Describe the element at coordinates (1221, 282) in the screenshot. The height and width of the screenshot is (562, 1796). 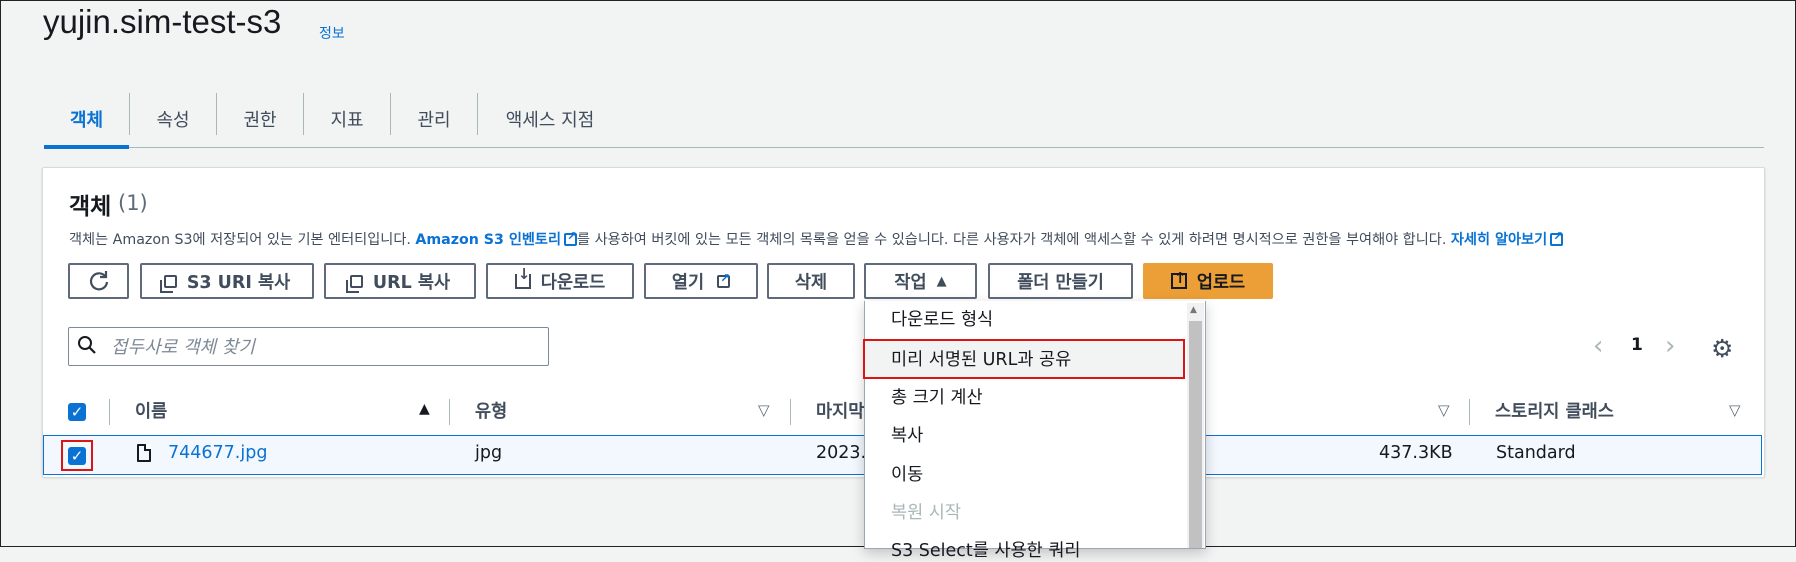
I see `upload-label: 업로드` at that location.